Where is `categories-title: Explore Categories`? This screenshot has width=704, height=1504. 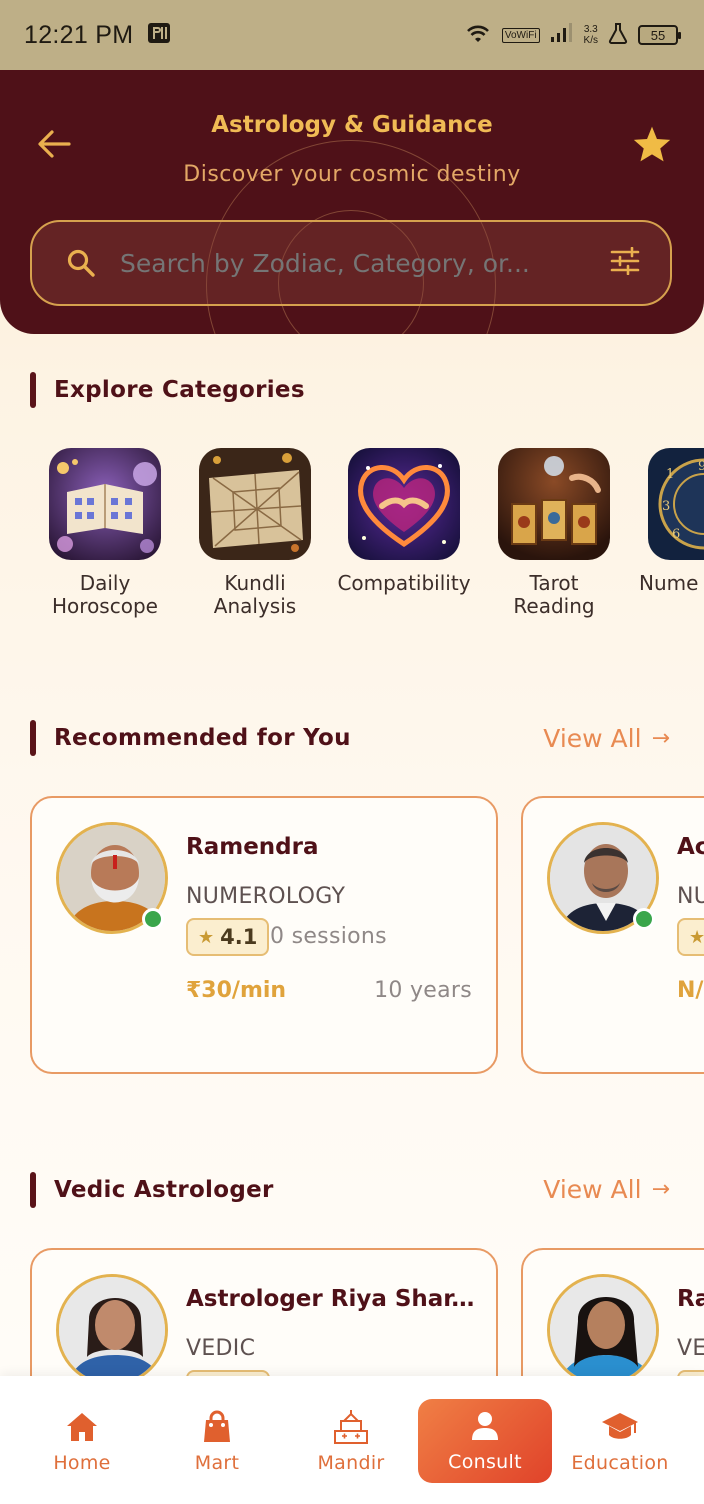
categories-title: Explore Categories is located at coordinates (179, 390).